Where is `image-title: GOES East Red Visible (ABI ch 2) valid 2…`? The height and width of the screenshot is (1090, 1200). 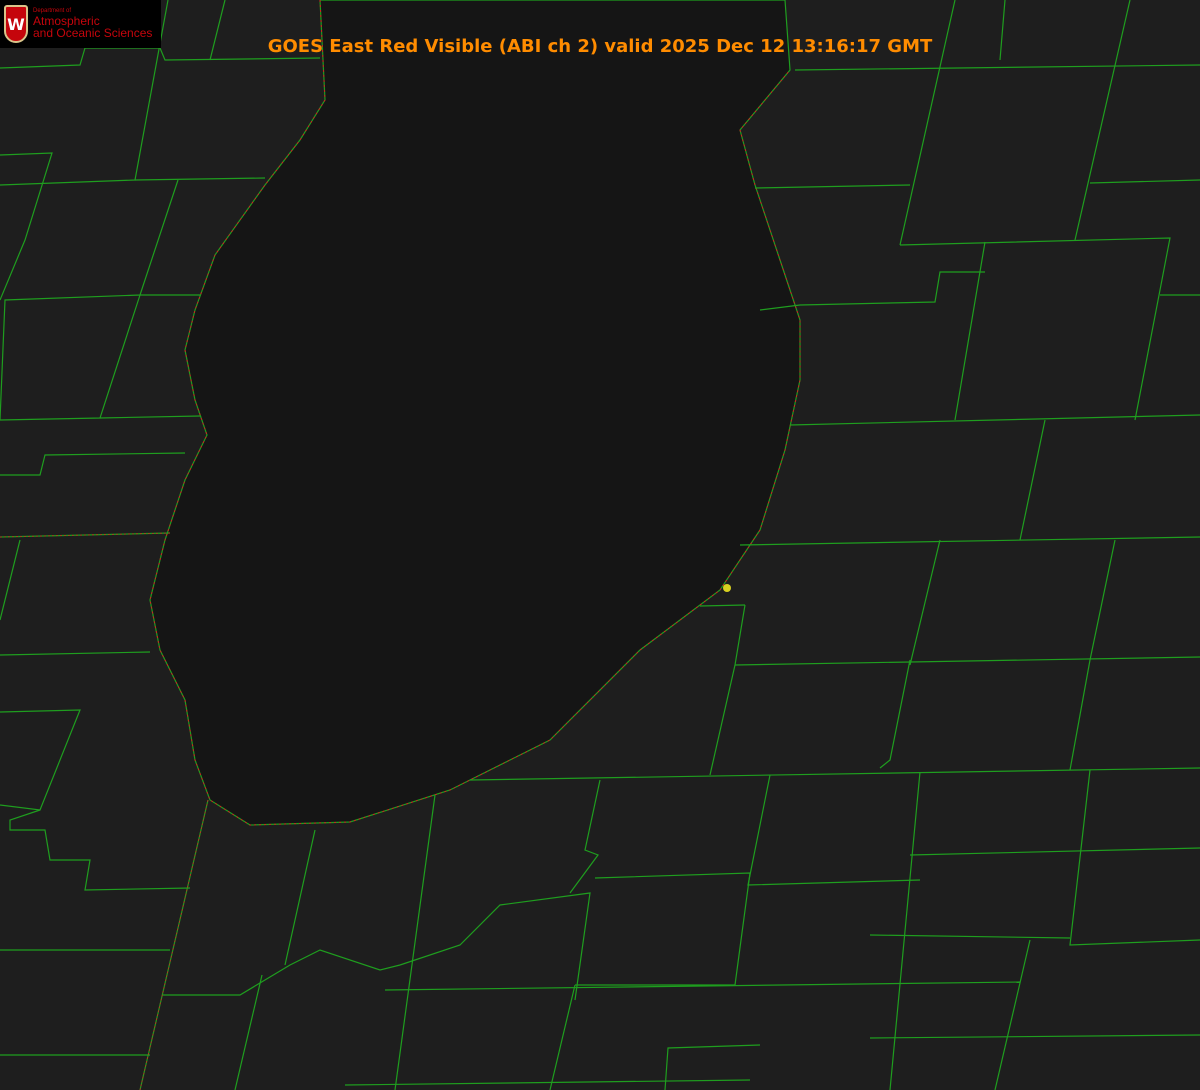 image-title: GOES East Red Visible (ABI ch 2) valid 2… is located at coordinates (600, 46).